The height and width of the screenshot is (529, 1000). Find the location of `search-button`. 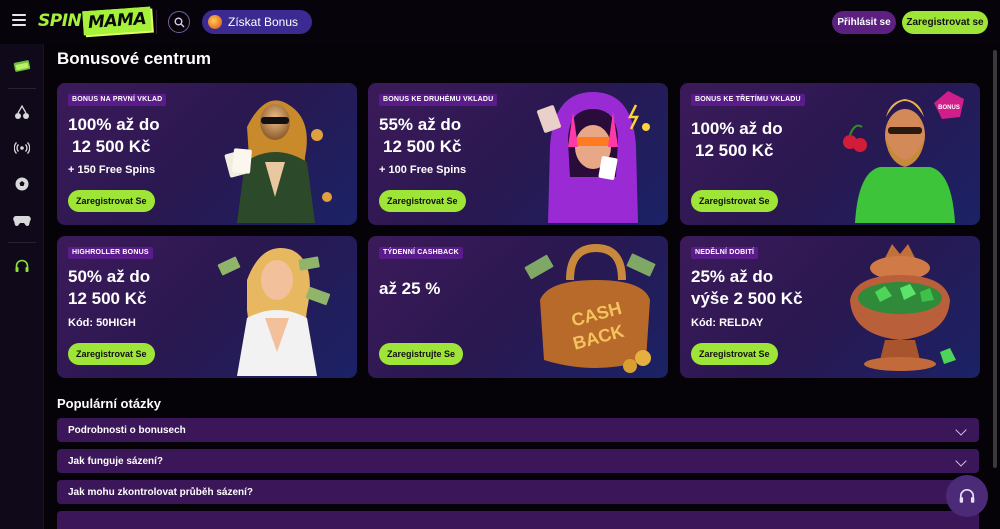

search-button is located at coordinates (179, 22).